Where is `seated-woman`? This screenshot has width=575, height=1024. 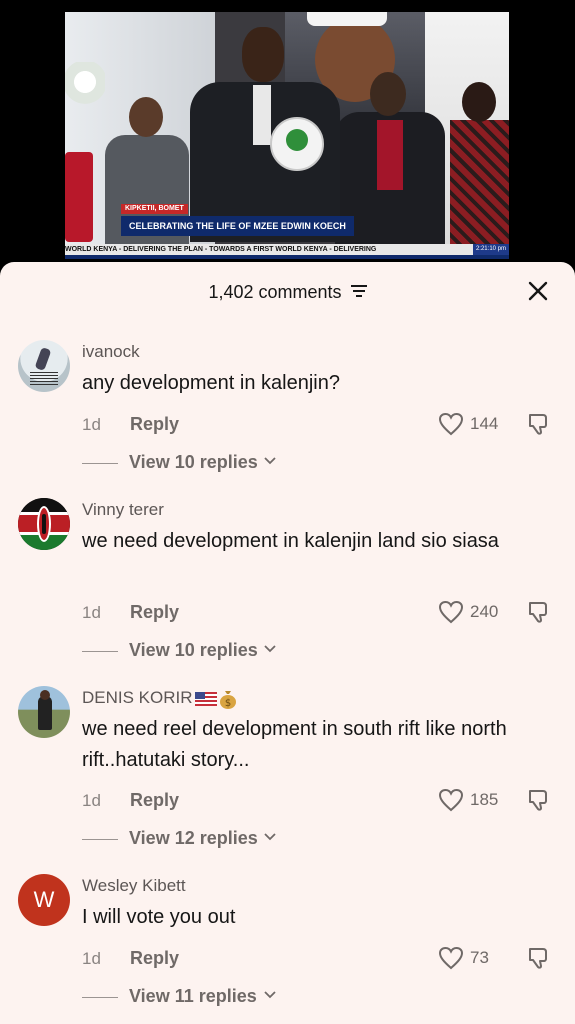 seated-woman is located at coordinates (479, 170).